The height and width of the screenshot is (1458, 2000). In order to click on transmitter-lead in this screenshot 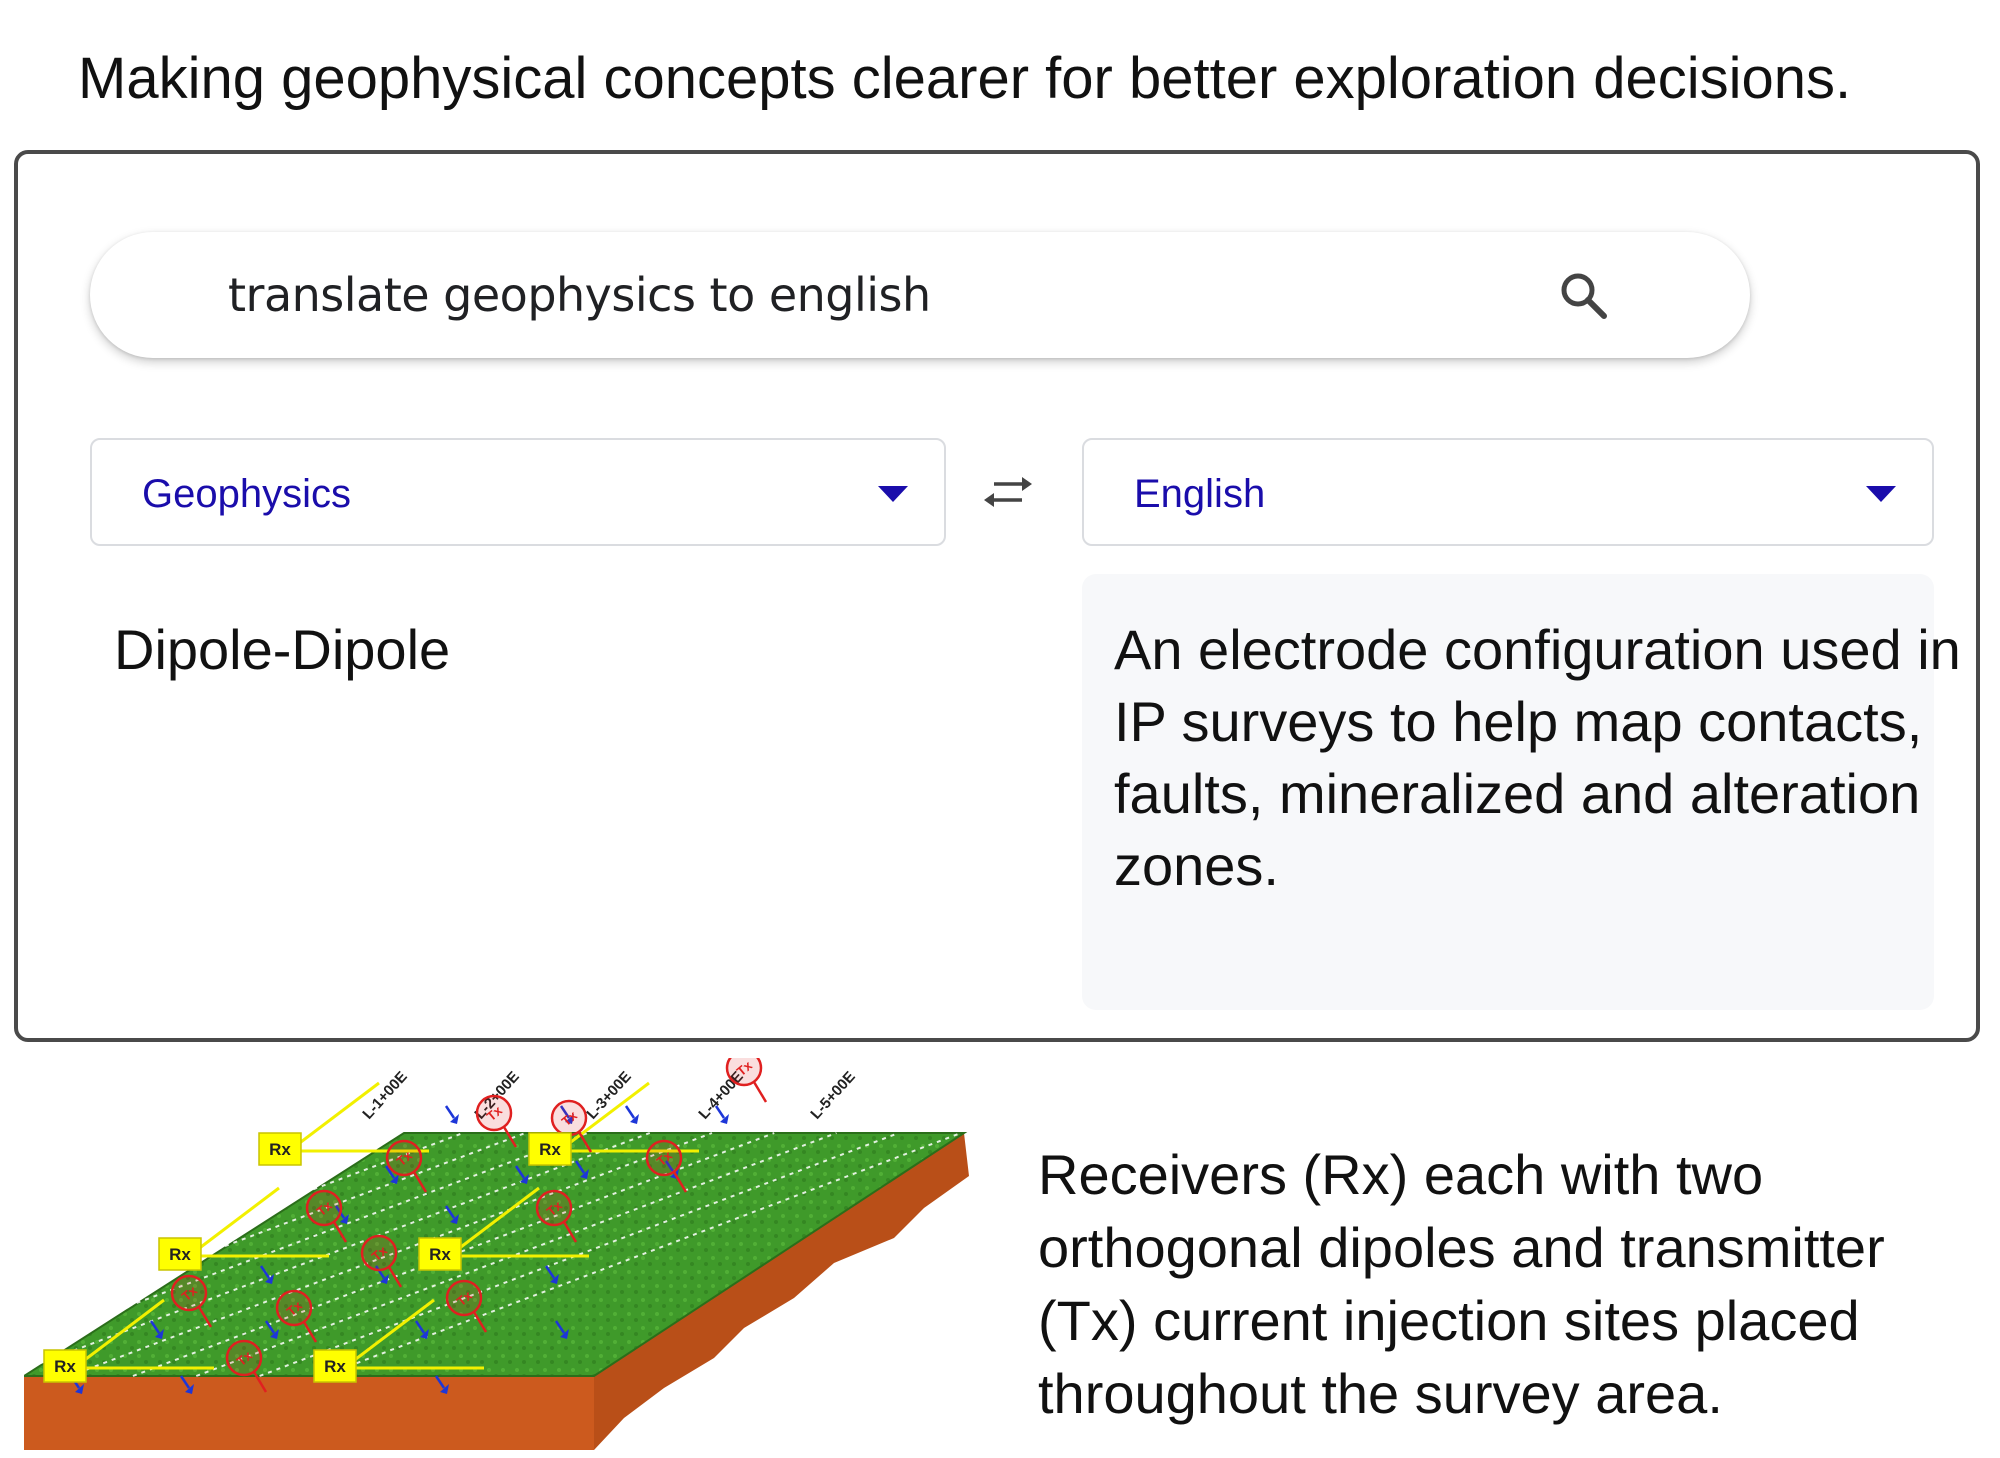, I will do `click(760, 1092)`.